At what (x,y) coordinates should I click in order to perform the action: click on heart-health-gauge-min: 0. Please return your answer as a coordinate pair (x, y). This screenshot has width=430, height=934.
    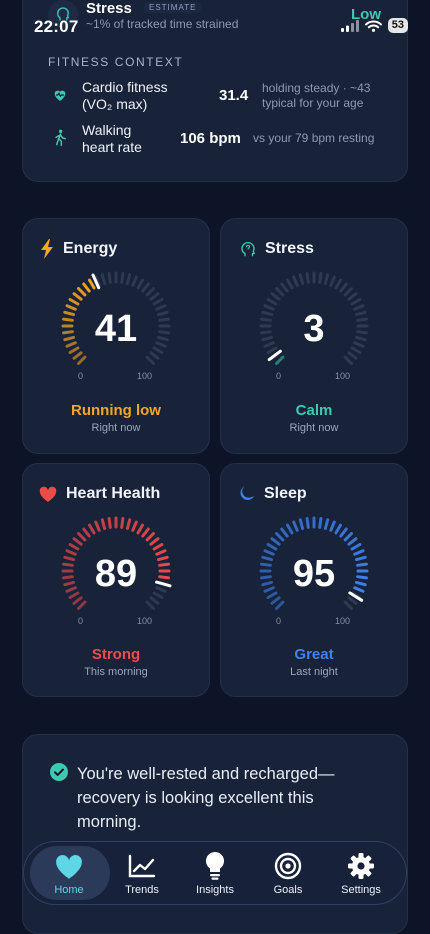
    Looking at the image, I should click on (81, 621).